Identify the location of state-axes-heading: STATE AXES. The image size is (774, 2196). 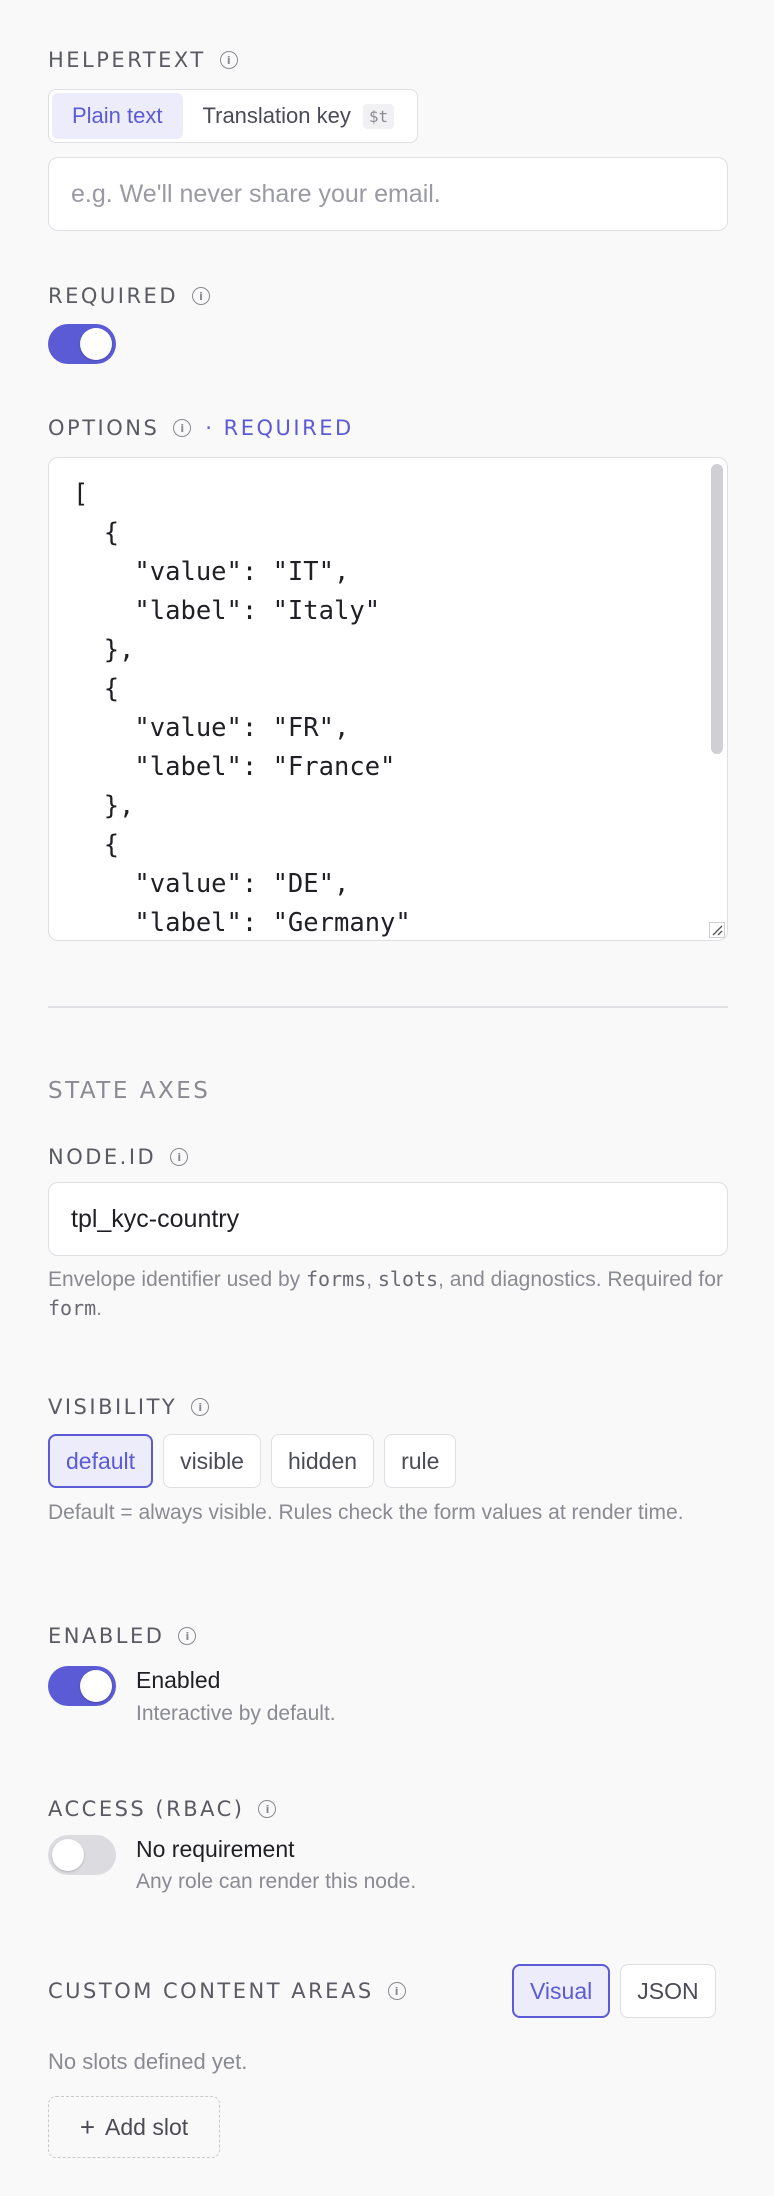
(129, 1091).